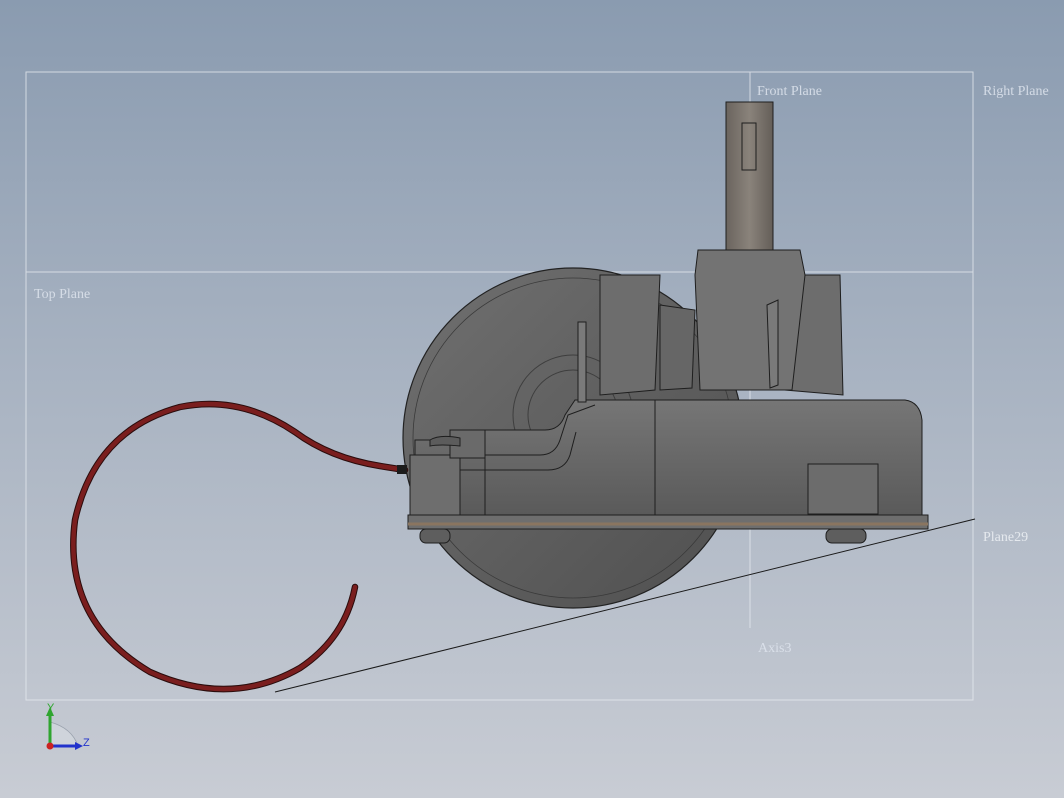 This screenshot has height=798, width=1064. Describe the element at coordinates (710, 326) in the screenshot. I see `top-bosses` at that location.